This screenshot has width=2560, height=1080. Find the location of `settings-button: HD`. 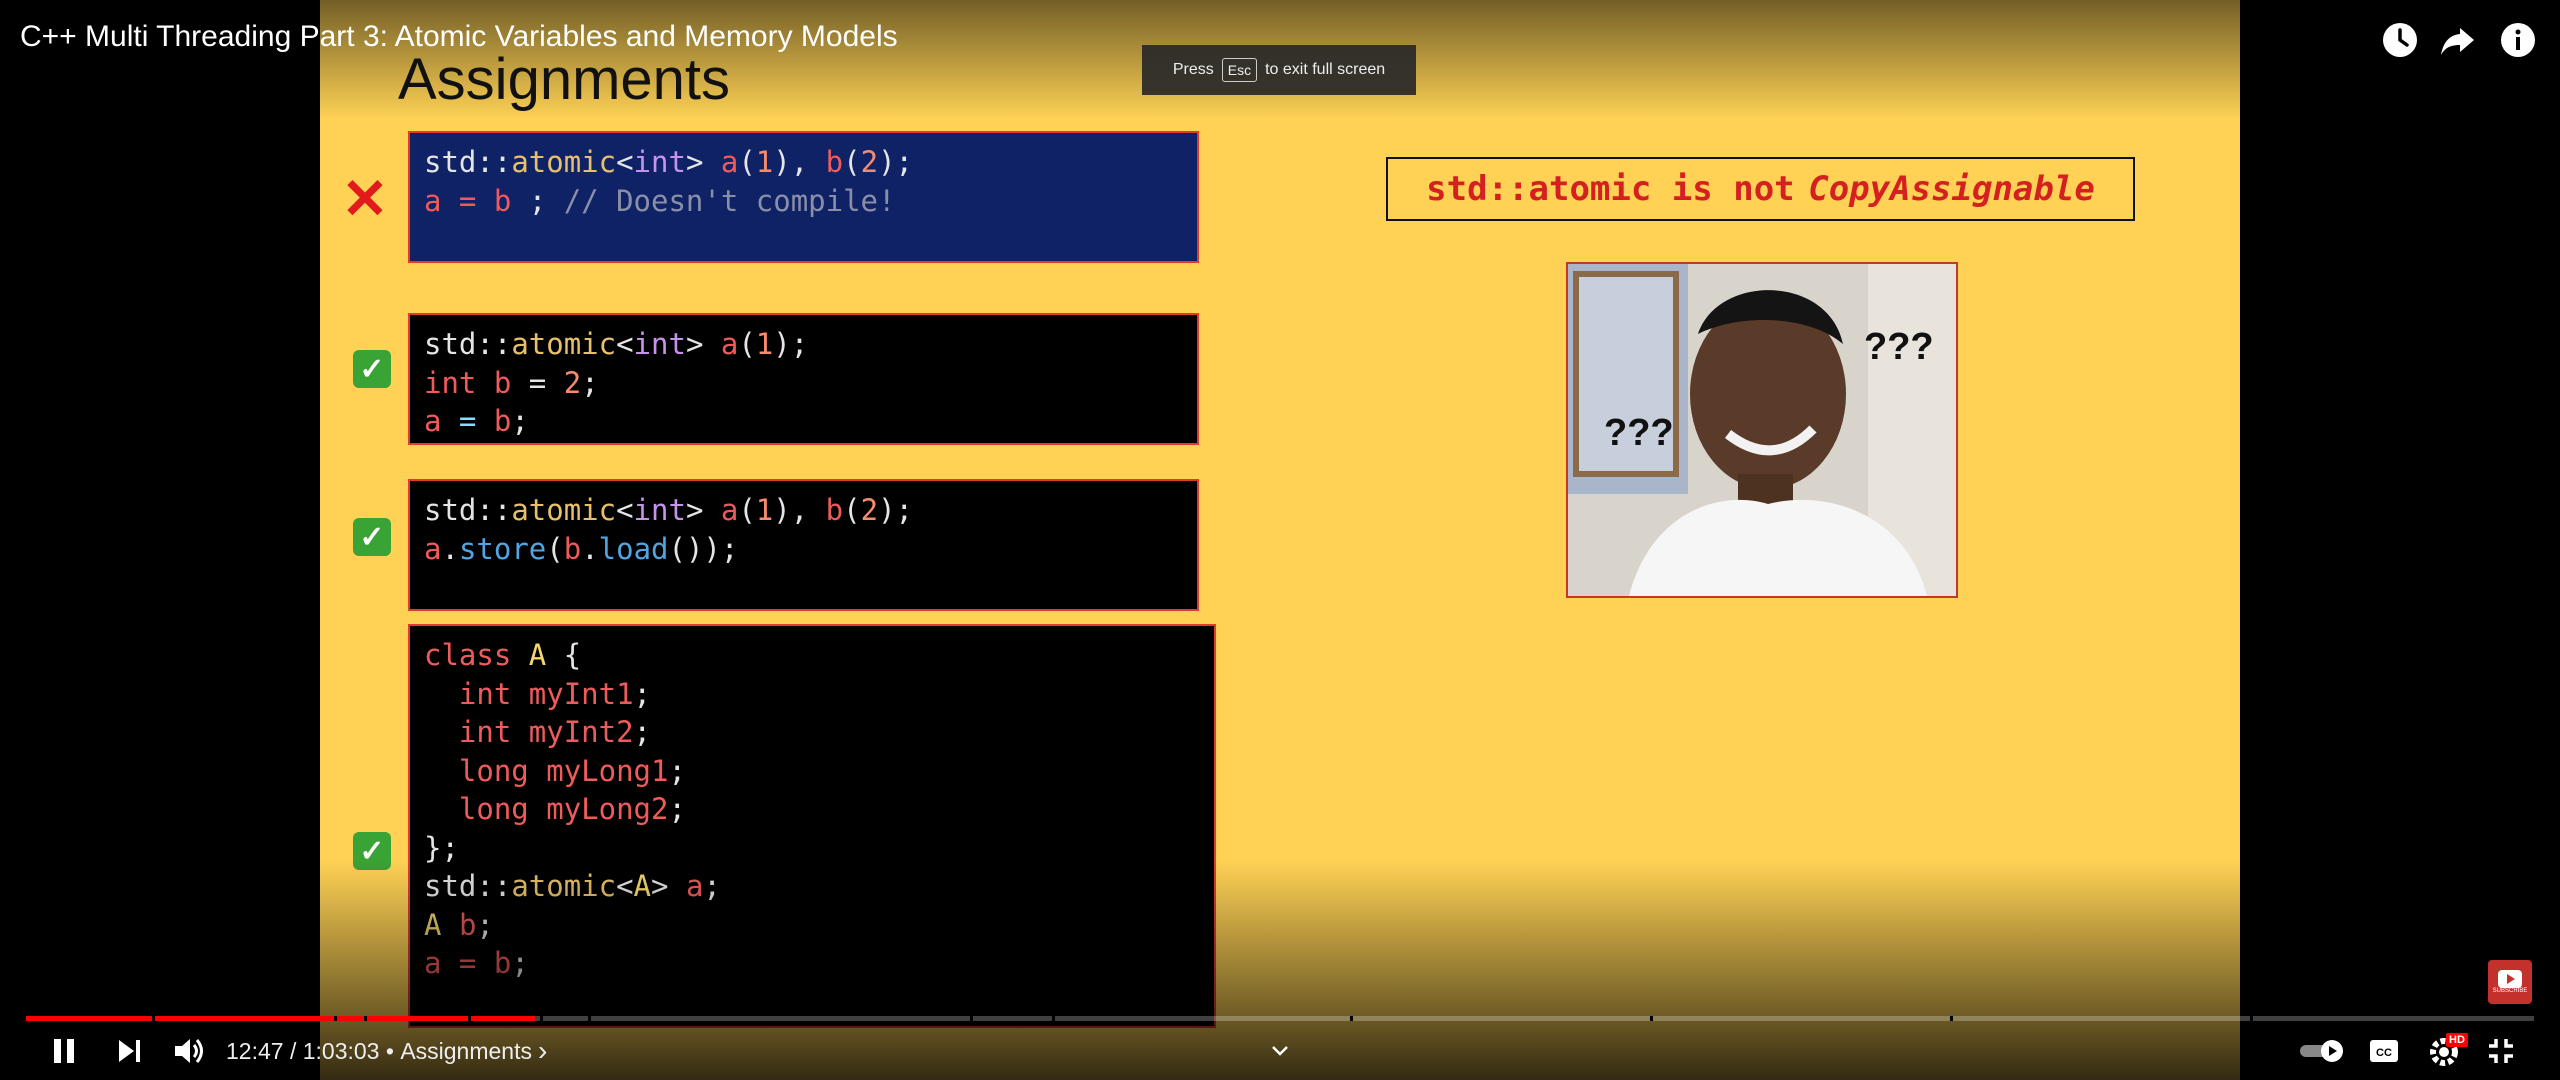

settings-button: HD is located at coordinates (2451, 1051).